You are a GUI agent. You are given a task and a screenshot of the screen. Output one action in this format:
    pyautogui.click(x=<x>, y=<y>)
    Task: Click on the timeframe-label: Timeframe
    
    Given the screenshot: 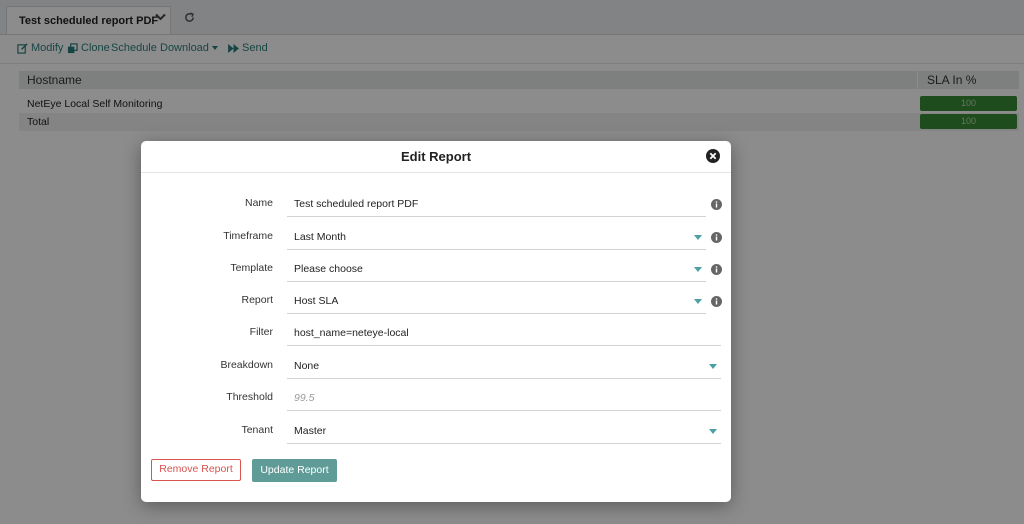 What is the action you would take?
    pyautogui.click(x=248, y=236)
    